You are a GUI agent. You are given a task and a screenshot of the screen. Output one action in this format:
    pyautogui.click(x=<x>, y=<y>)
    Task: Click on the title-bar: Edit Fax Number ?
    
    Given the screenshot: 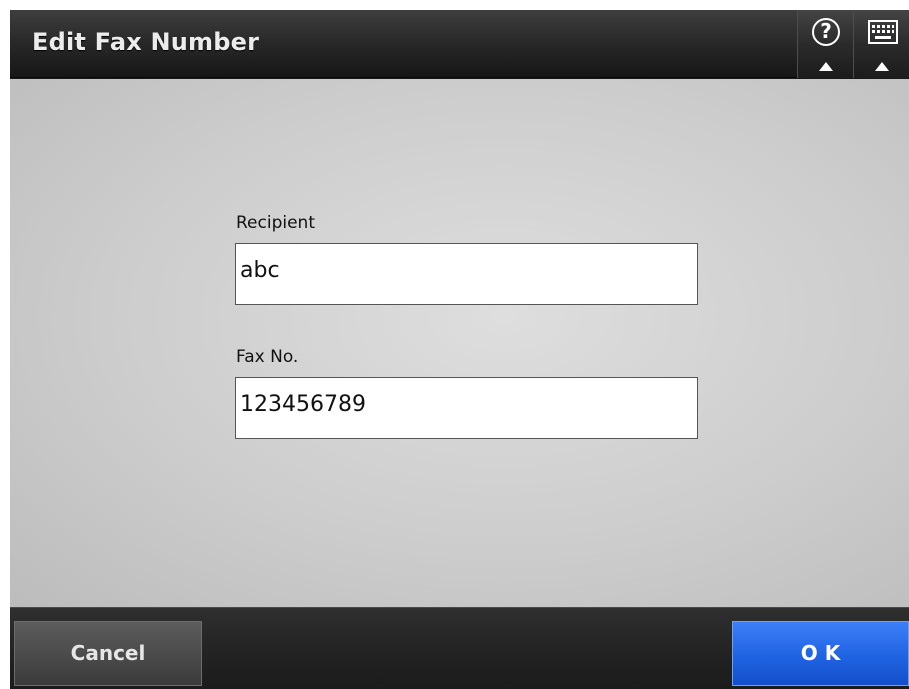 What is the action you would take?
    pyautogui.click(x=459, y=44)
    